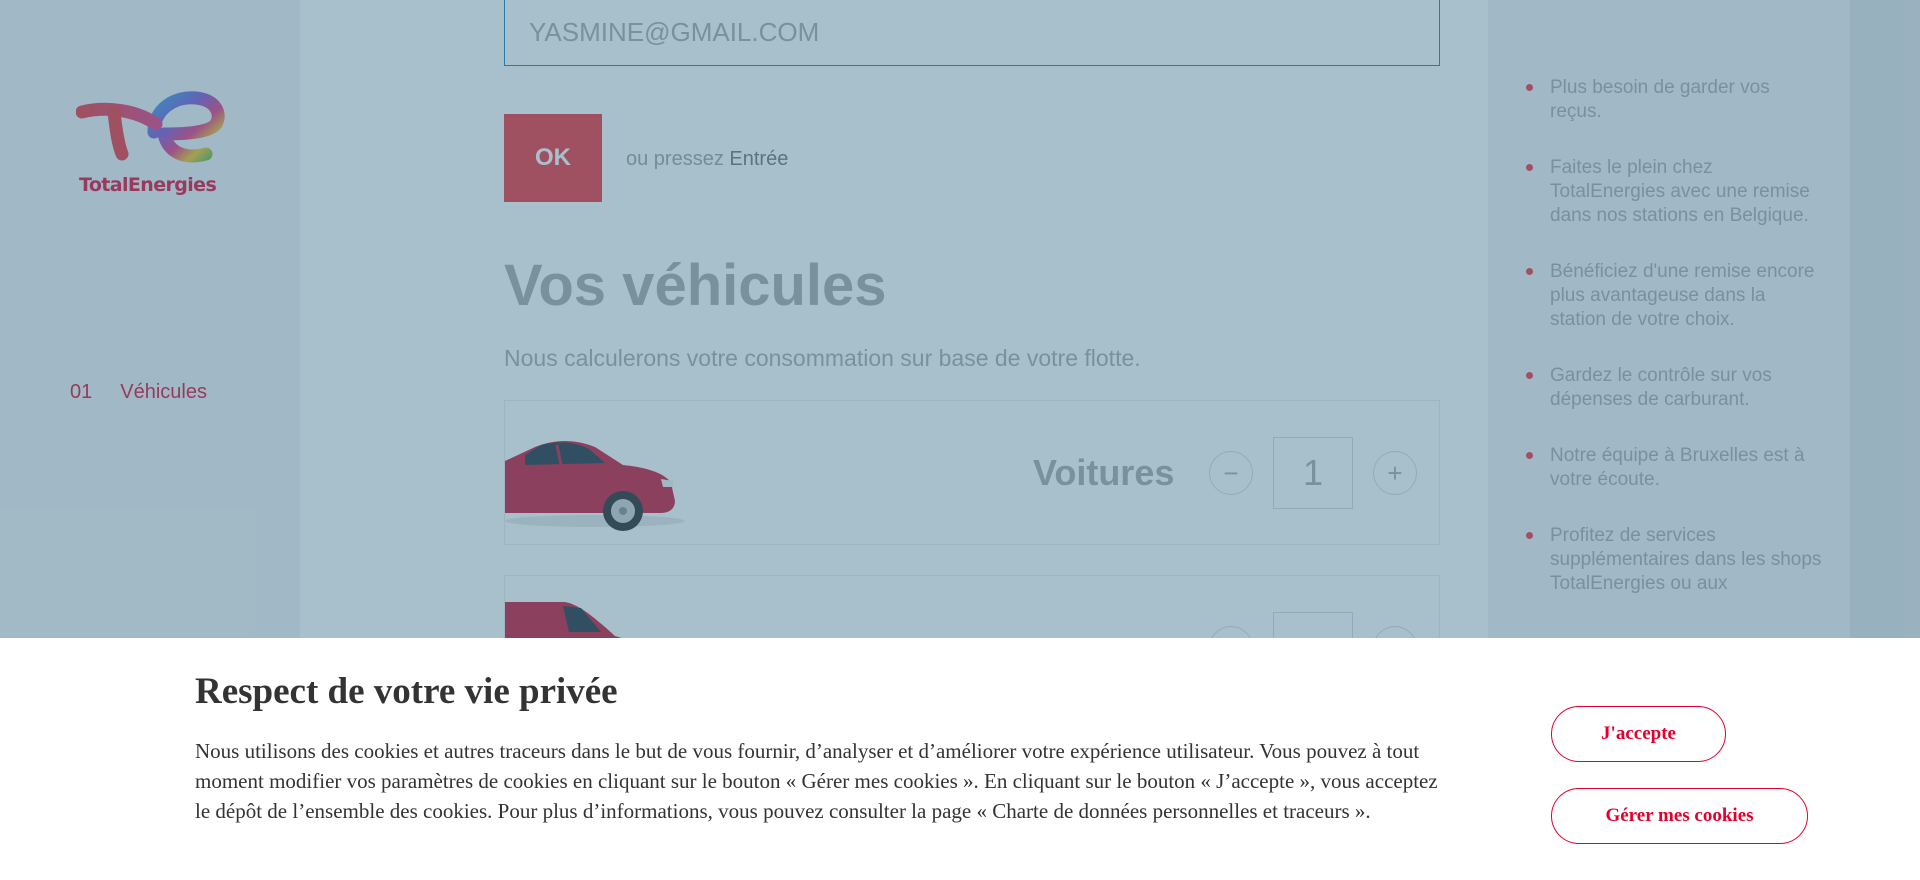  What do you see at coordinates (1679, 816) in the screenshot?
I see `manage-cookies-button: Gérer mes cookies` at bounding box center [1679, 816].